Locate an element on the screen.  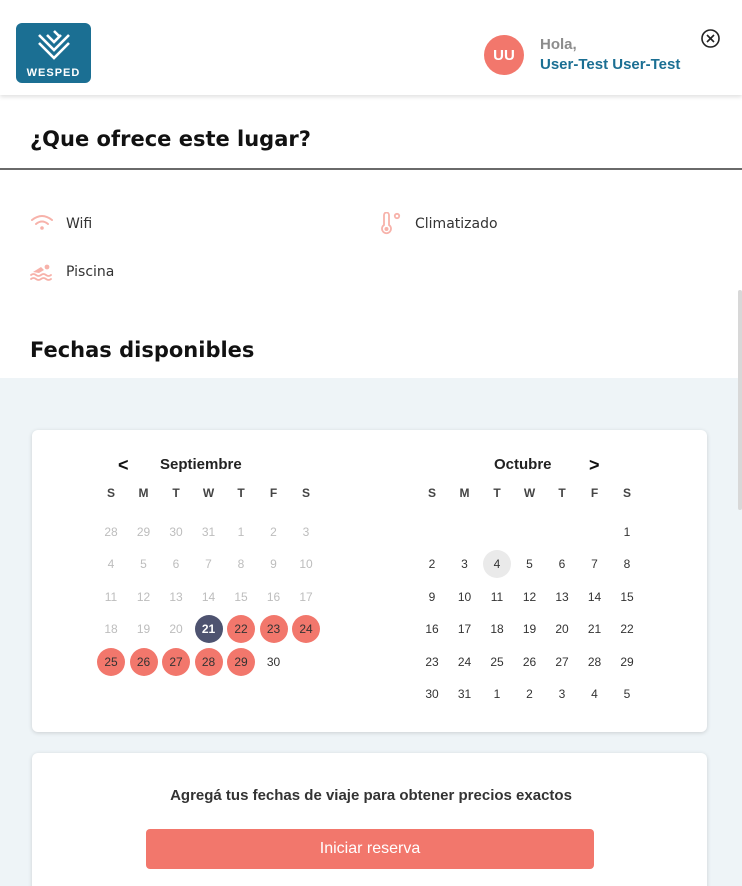
feature-label: Piscina is located at coordinates (90, 272).